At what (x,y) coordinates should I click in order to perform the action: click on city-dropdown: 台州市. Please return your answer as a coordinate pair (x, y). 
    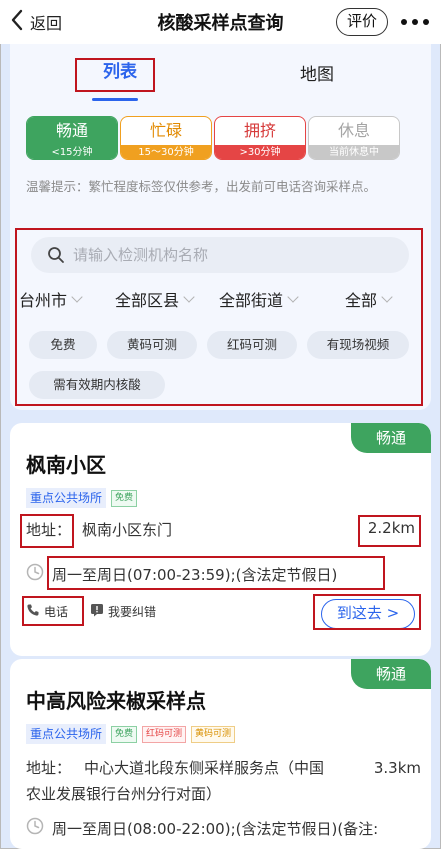
    Looking at the image, I should click on (51, 299).